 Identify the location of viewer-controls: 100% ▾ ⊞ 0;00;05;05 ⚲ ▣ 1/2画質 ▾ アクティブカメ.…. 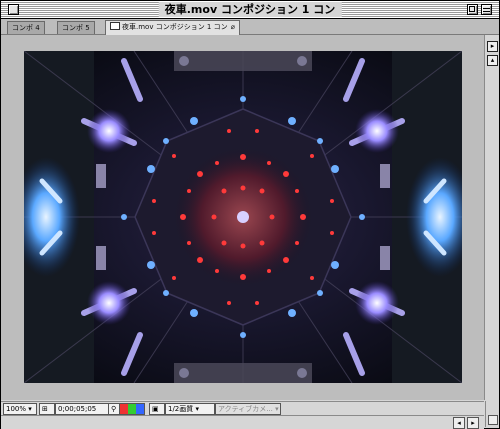
(242, 408).